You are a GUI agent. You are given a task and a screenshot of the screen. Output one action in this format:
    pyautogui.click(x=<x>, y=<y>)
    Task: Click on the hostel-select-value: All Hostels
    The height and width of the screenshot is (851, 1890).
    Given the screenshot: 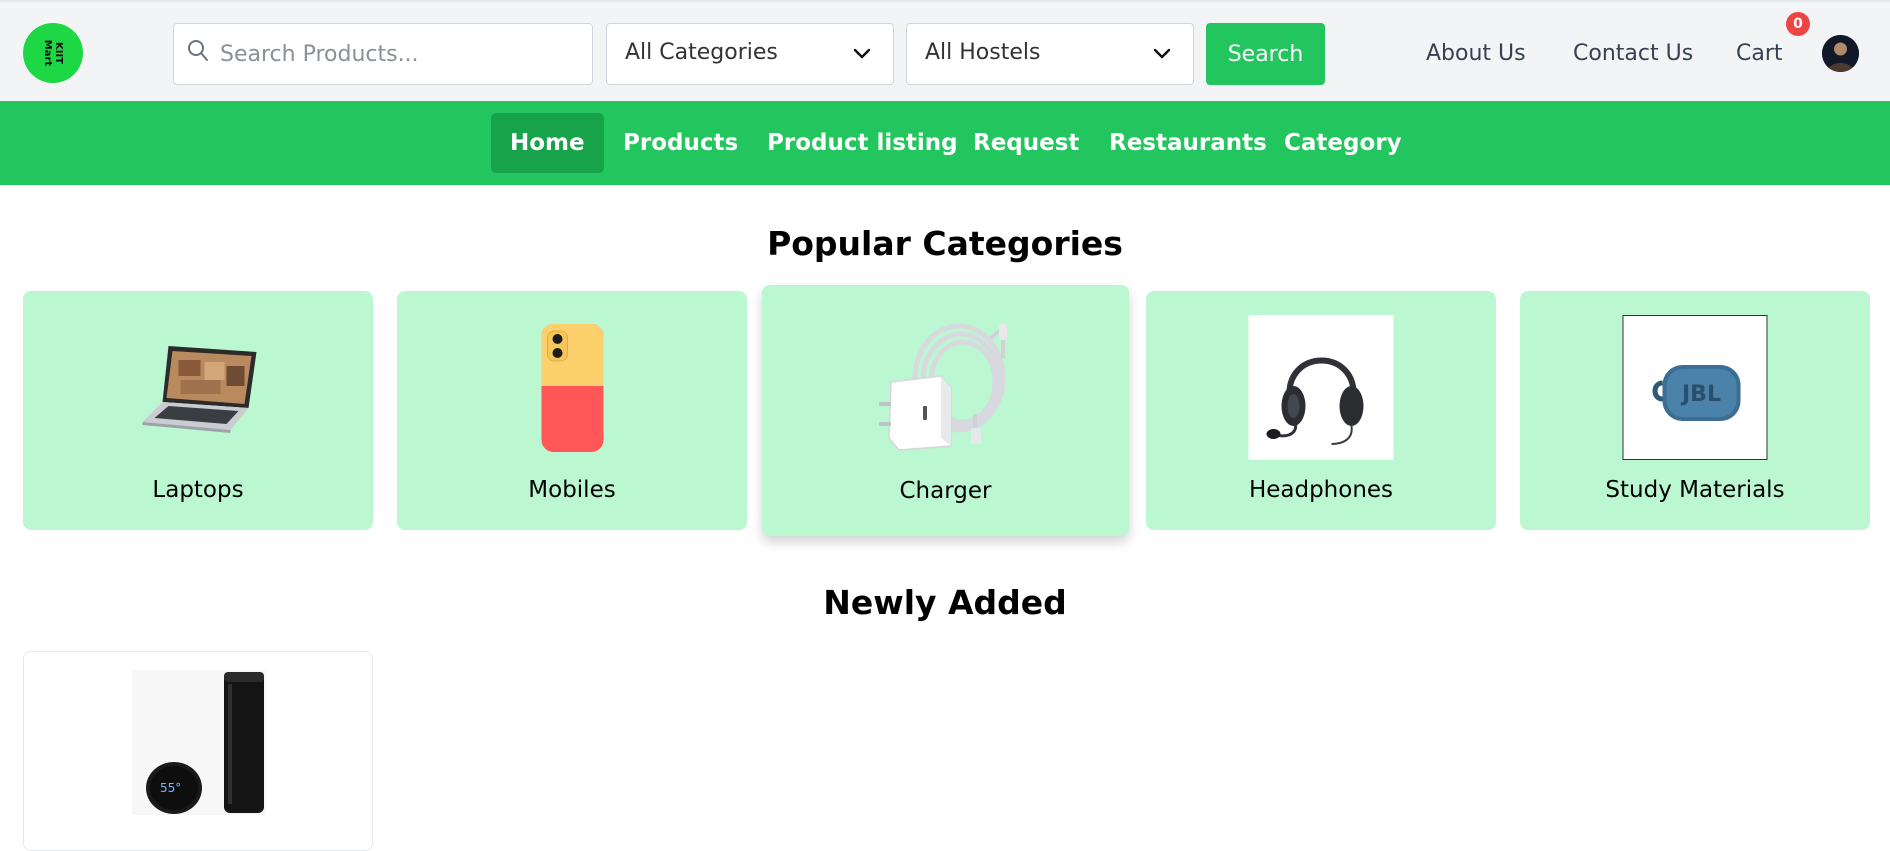 What is the action you would take?
    pyautogui.click(x=983, y=52)
    